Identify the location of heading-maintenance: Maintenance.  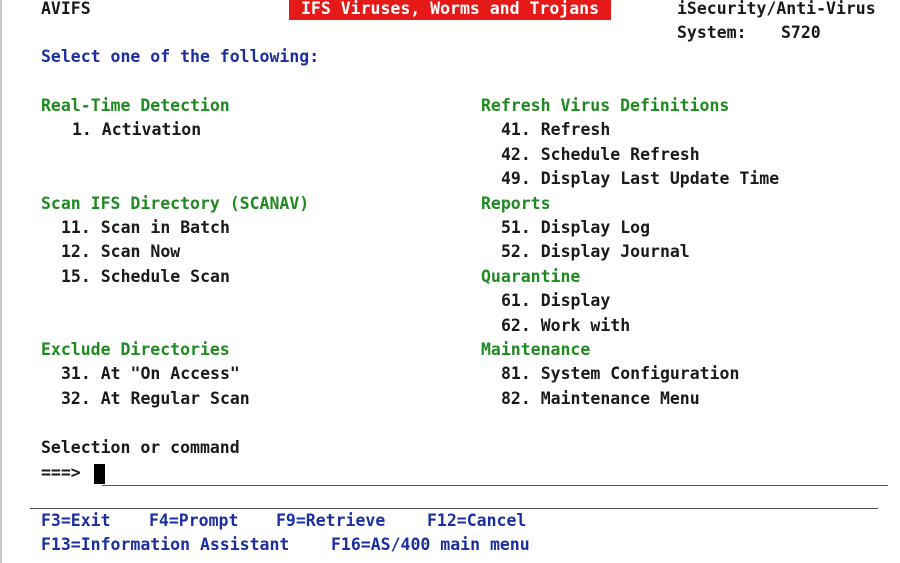
(536, 349).